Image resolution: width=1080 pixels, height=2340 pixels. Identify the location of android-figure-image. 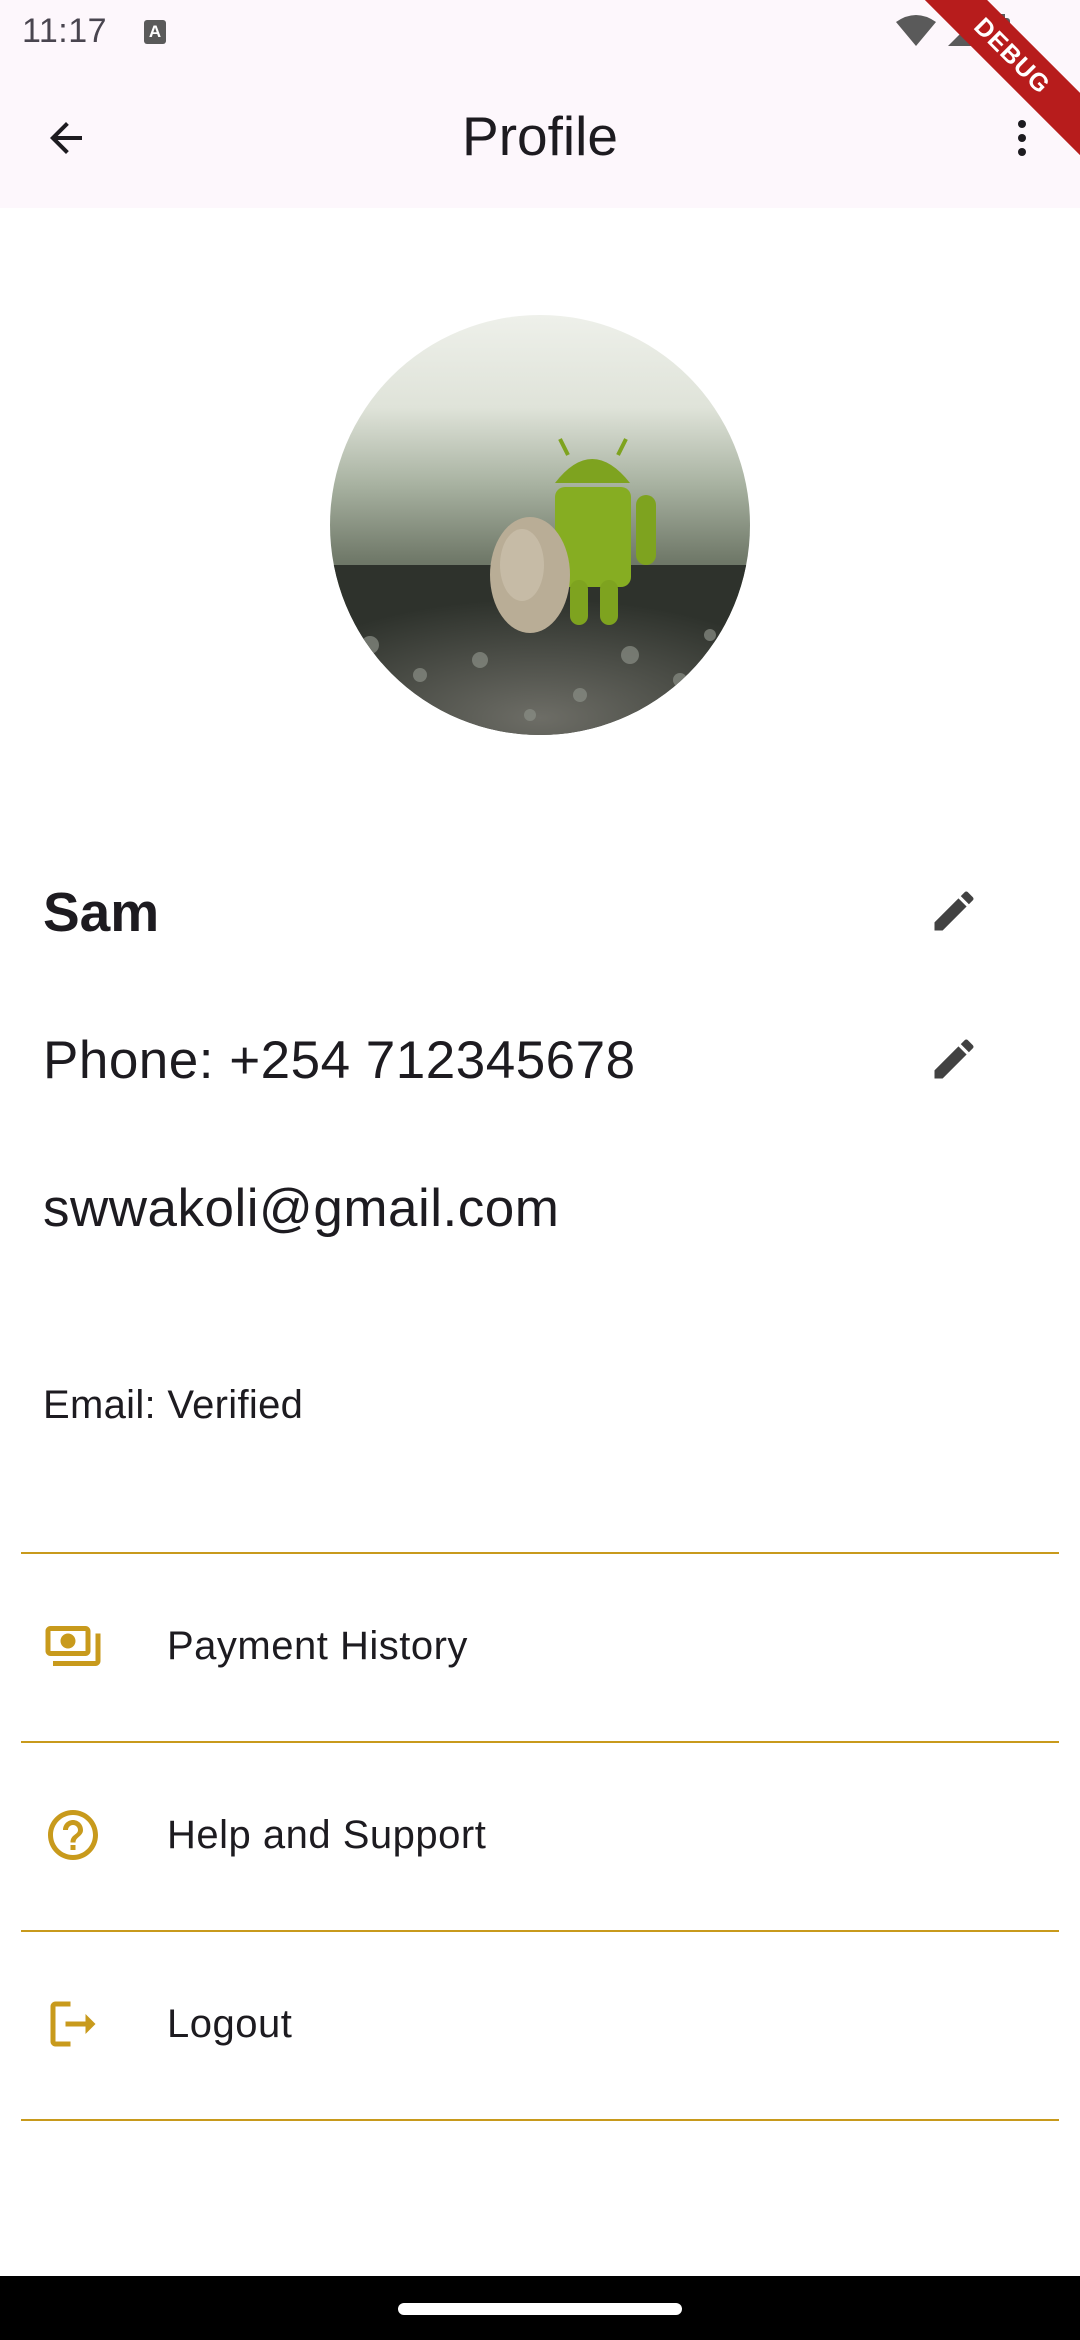
(540, 586).